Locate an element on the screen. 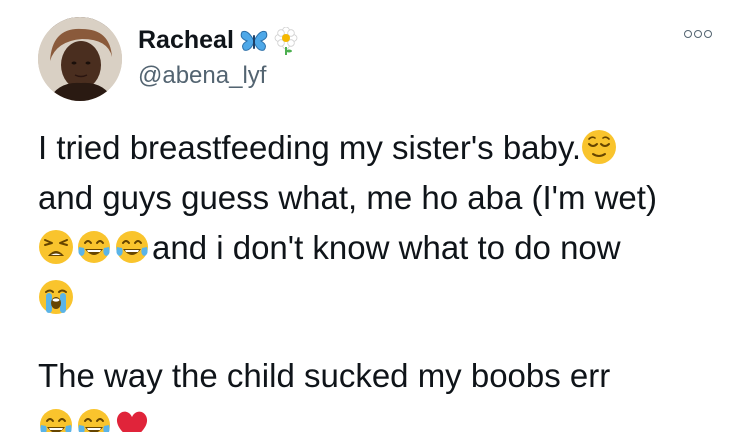 This screenshot has height=432, width=750. tweet-text-line: The way the child sucked my boobs err is located at coordinates (324, 375).